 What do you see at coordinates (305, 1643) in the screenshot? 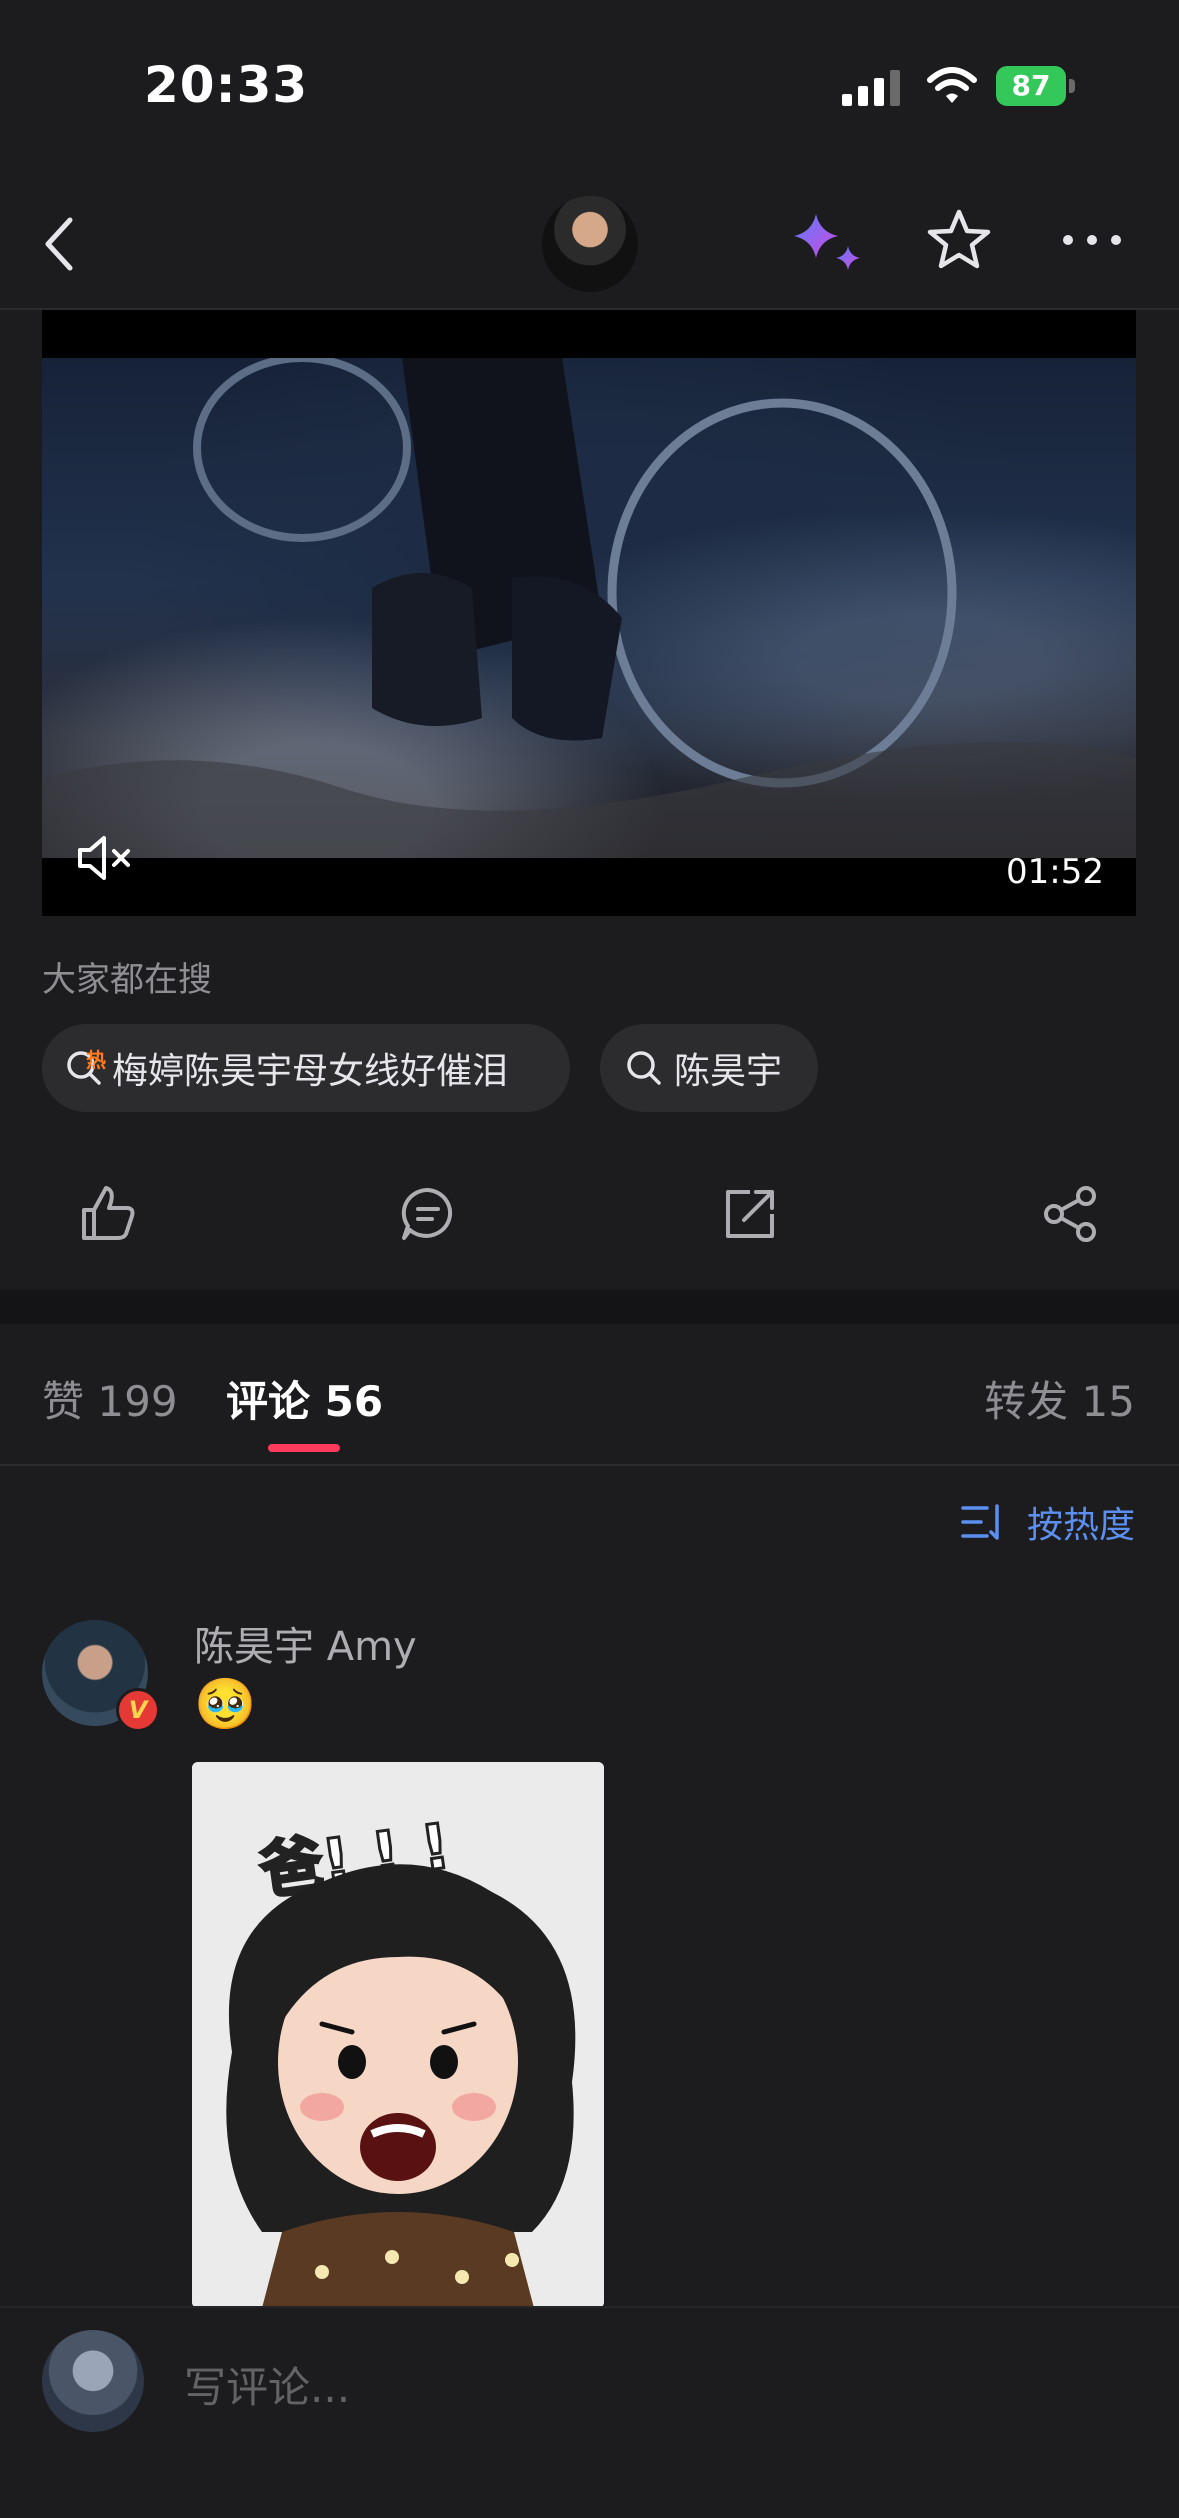
I see `commenter-name: 陈昊宇 Amy` at bounding box center [305, 1643].